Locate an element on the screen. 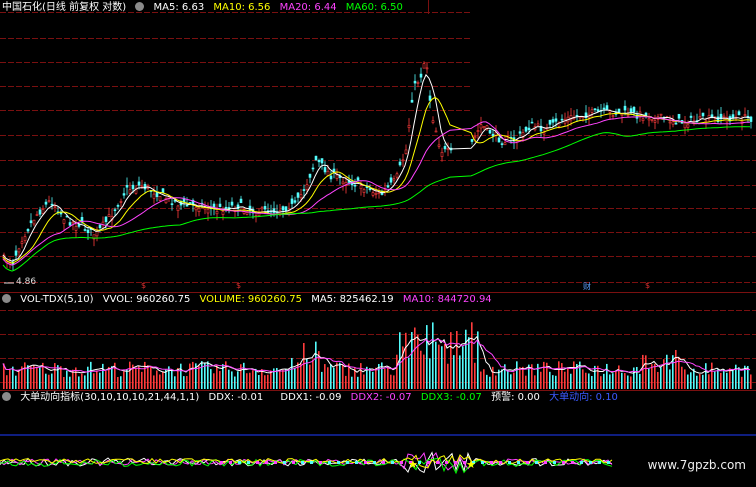 The image size is (756, 487). ma10-value: MA10: 6.56 is located at coordinates (242, 7).